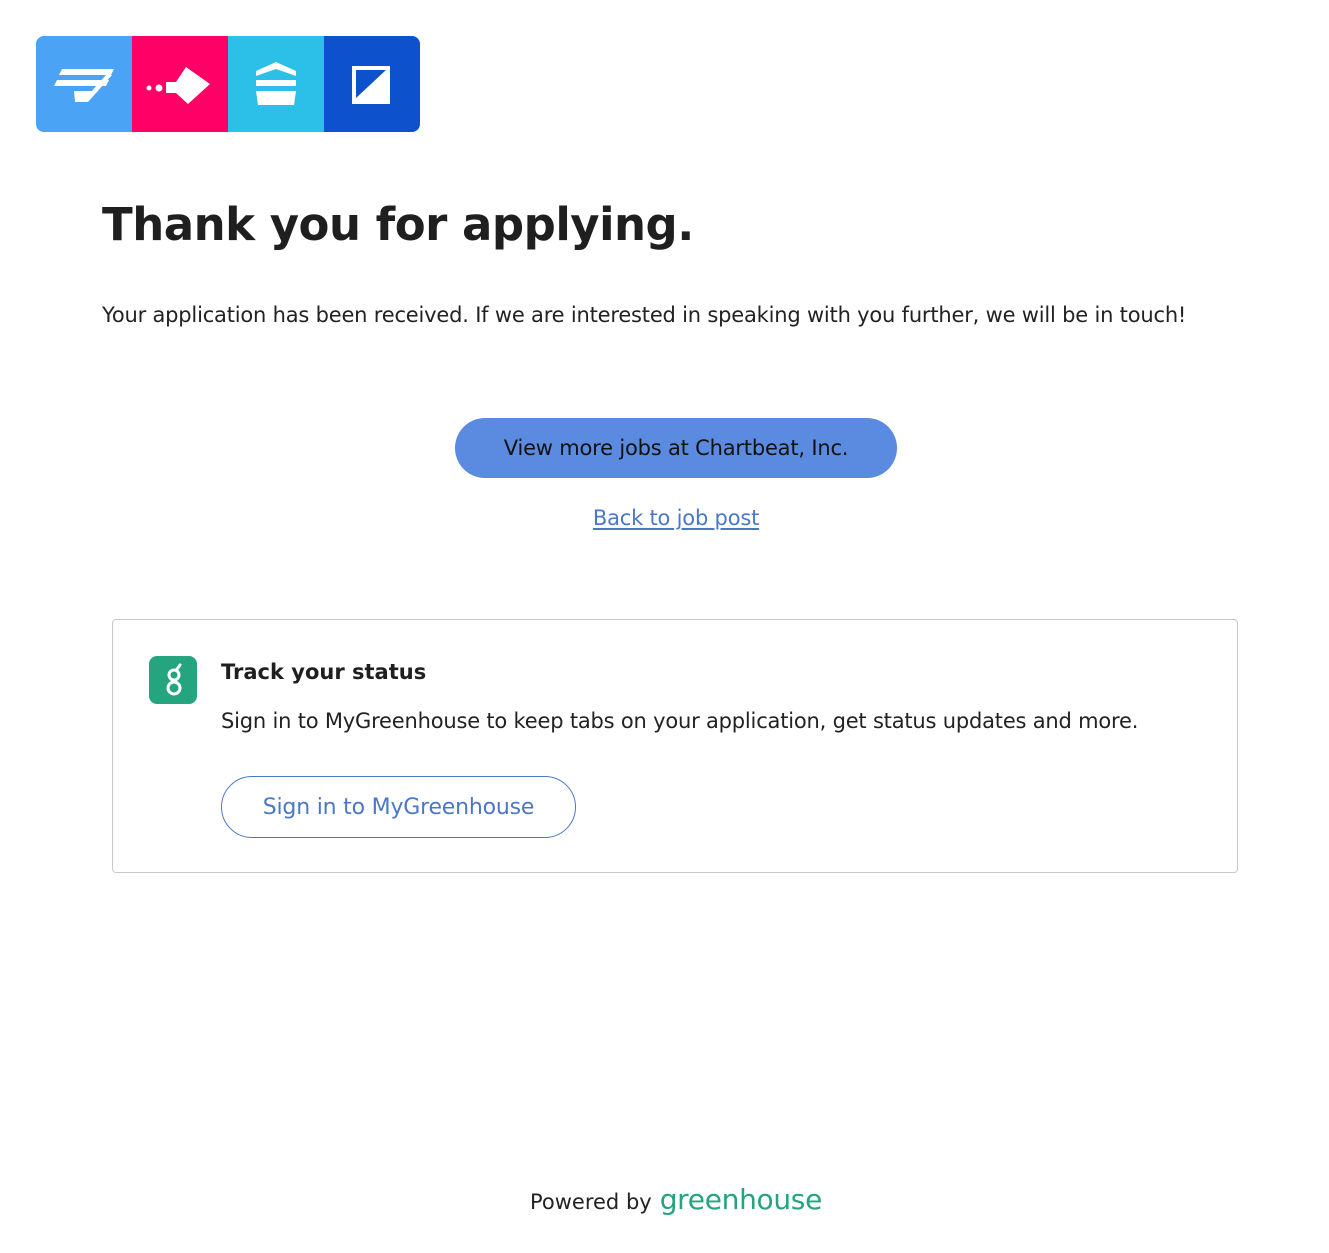 The width and height of the screenshot is (1329, 1253). I want to click on footer: Powered by greenhouse, so click(664, 1199).